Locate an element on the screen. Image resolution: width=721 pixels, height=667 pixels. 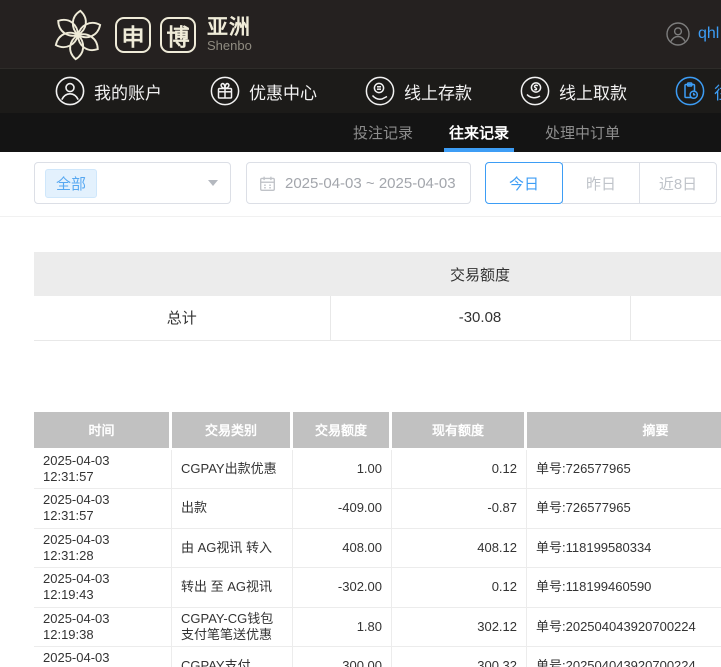
tab-betting-records: 投注记录 is located at coordinates (383, 132).